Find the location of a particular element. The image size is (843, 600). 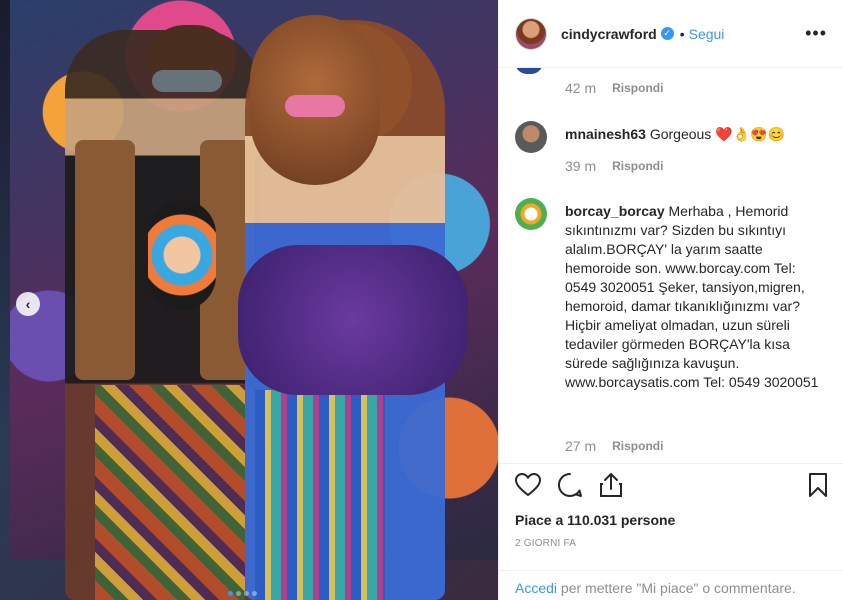

sequin-dress is located at coordinates (320, 495).